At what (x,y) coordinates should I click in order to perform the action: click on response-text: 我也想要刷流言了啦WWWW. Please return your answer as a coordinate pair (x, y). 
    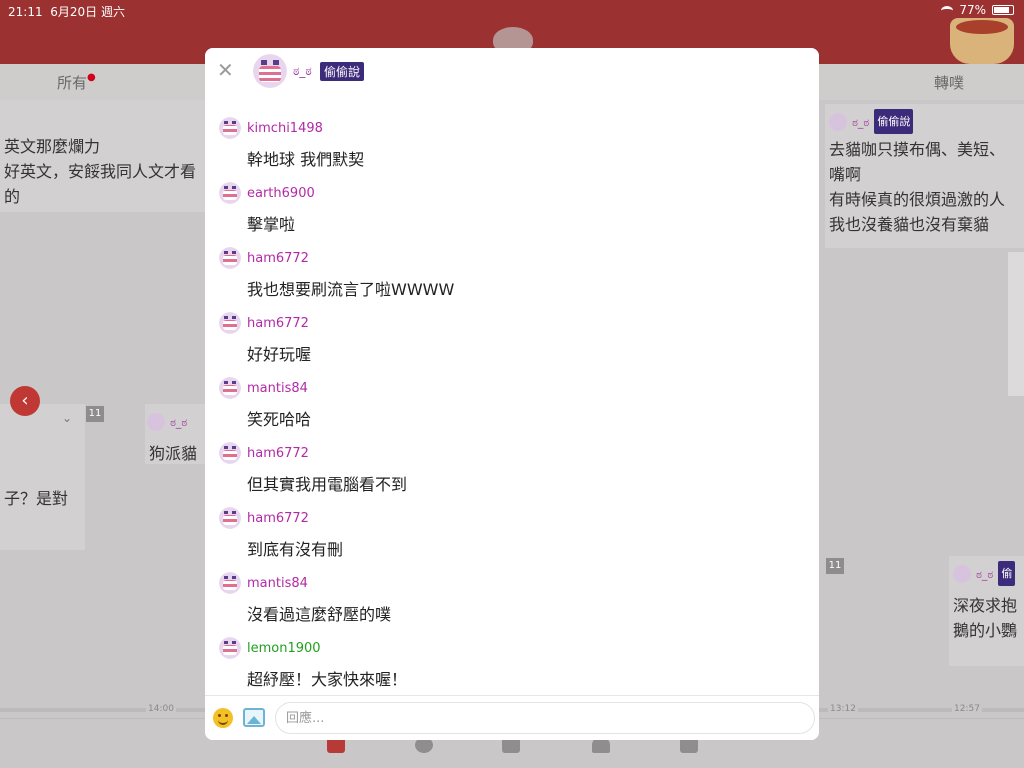
    Looking at the image, I should click on (351, 289).